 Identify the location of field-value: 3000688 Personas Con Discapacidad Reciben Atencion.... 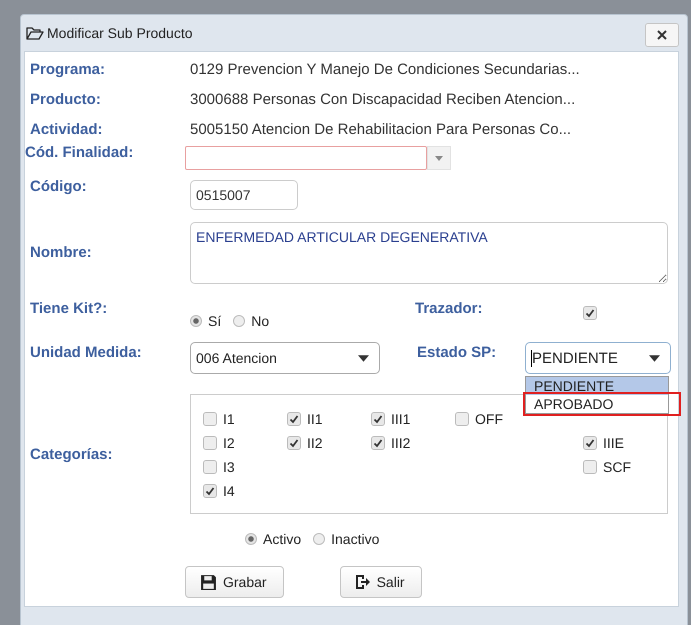
(383, 99).